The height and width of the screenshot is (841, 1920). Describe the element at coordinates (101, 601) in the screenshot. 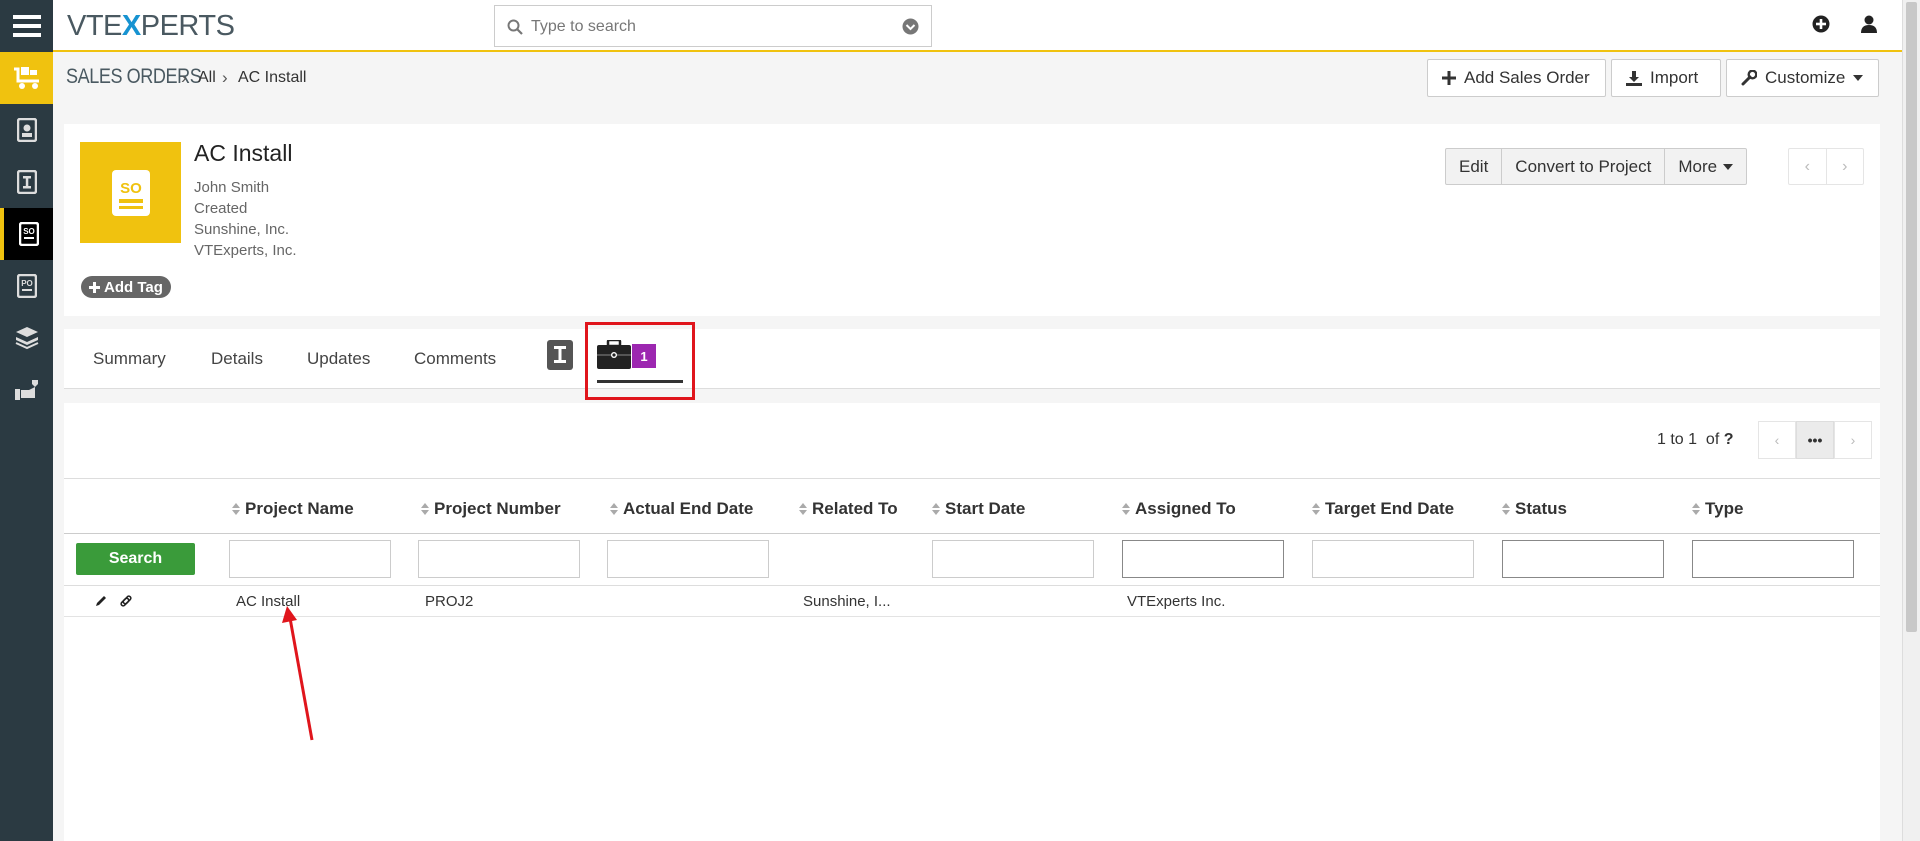

I see `pencil-icon` at that location.